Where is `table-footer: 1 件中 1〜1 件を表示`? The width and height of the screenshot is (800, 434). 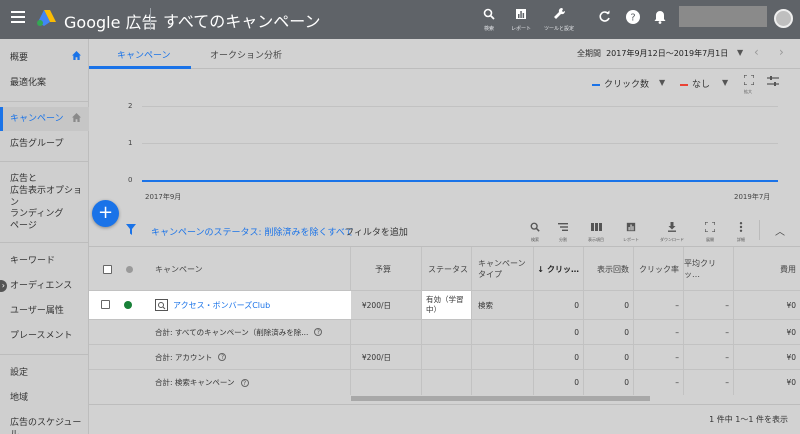
table-footer: 1 件中 1〜1 件を表示 is located at coordinates (444, 419).